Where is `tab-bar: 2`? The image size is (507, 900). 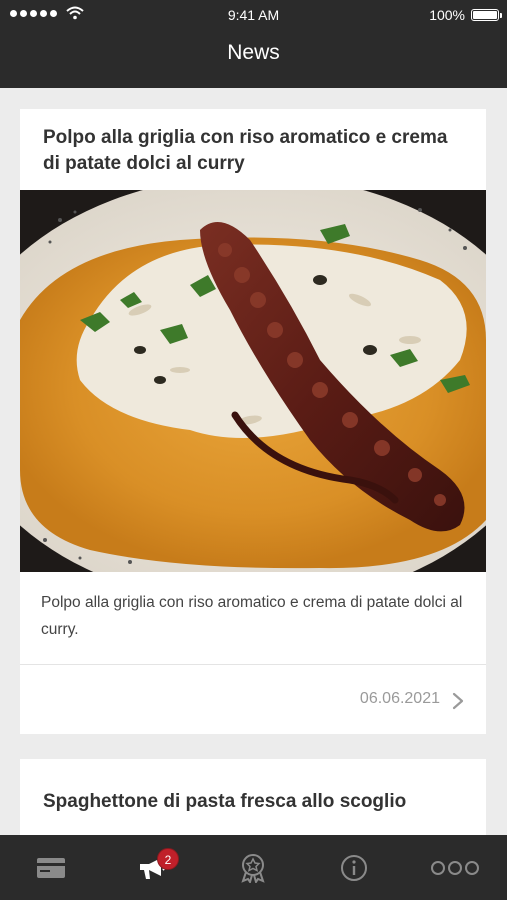 tab-bar: 2 is located at coordinates (253, 867).